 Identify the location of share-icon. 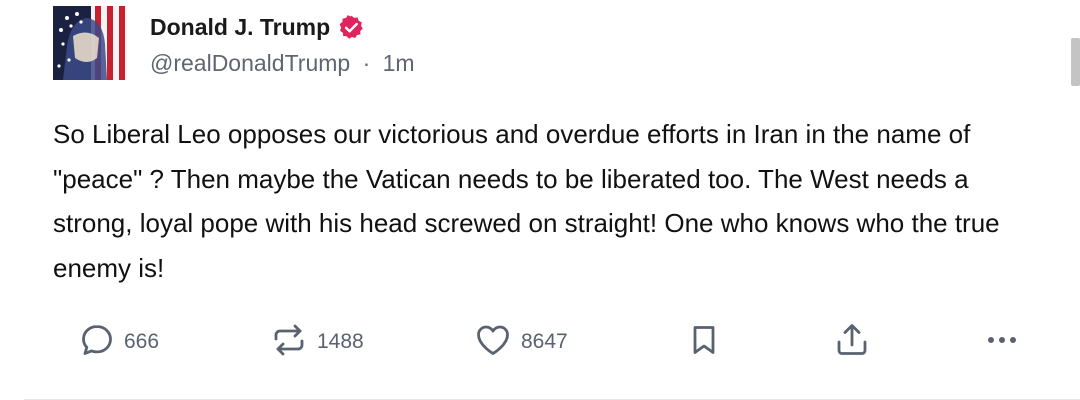
(852, 342).